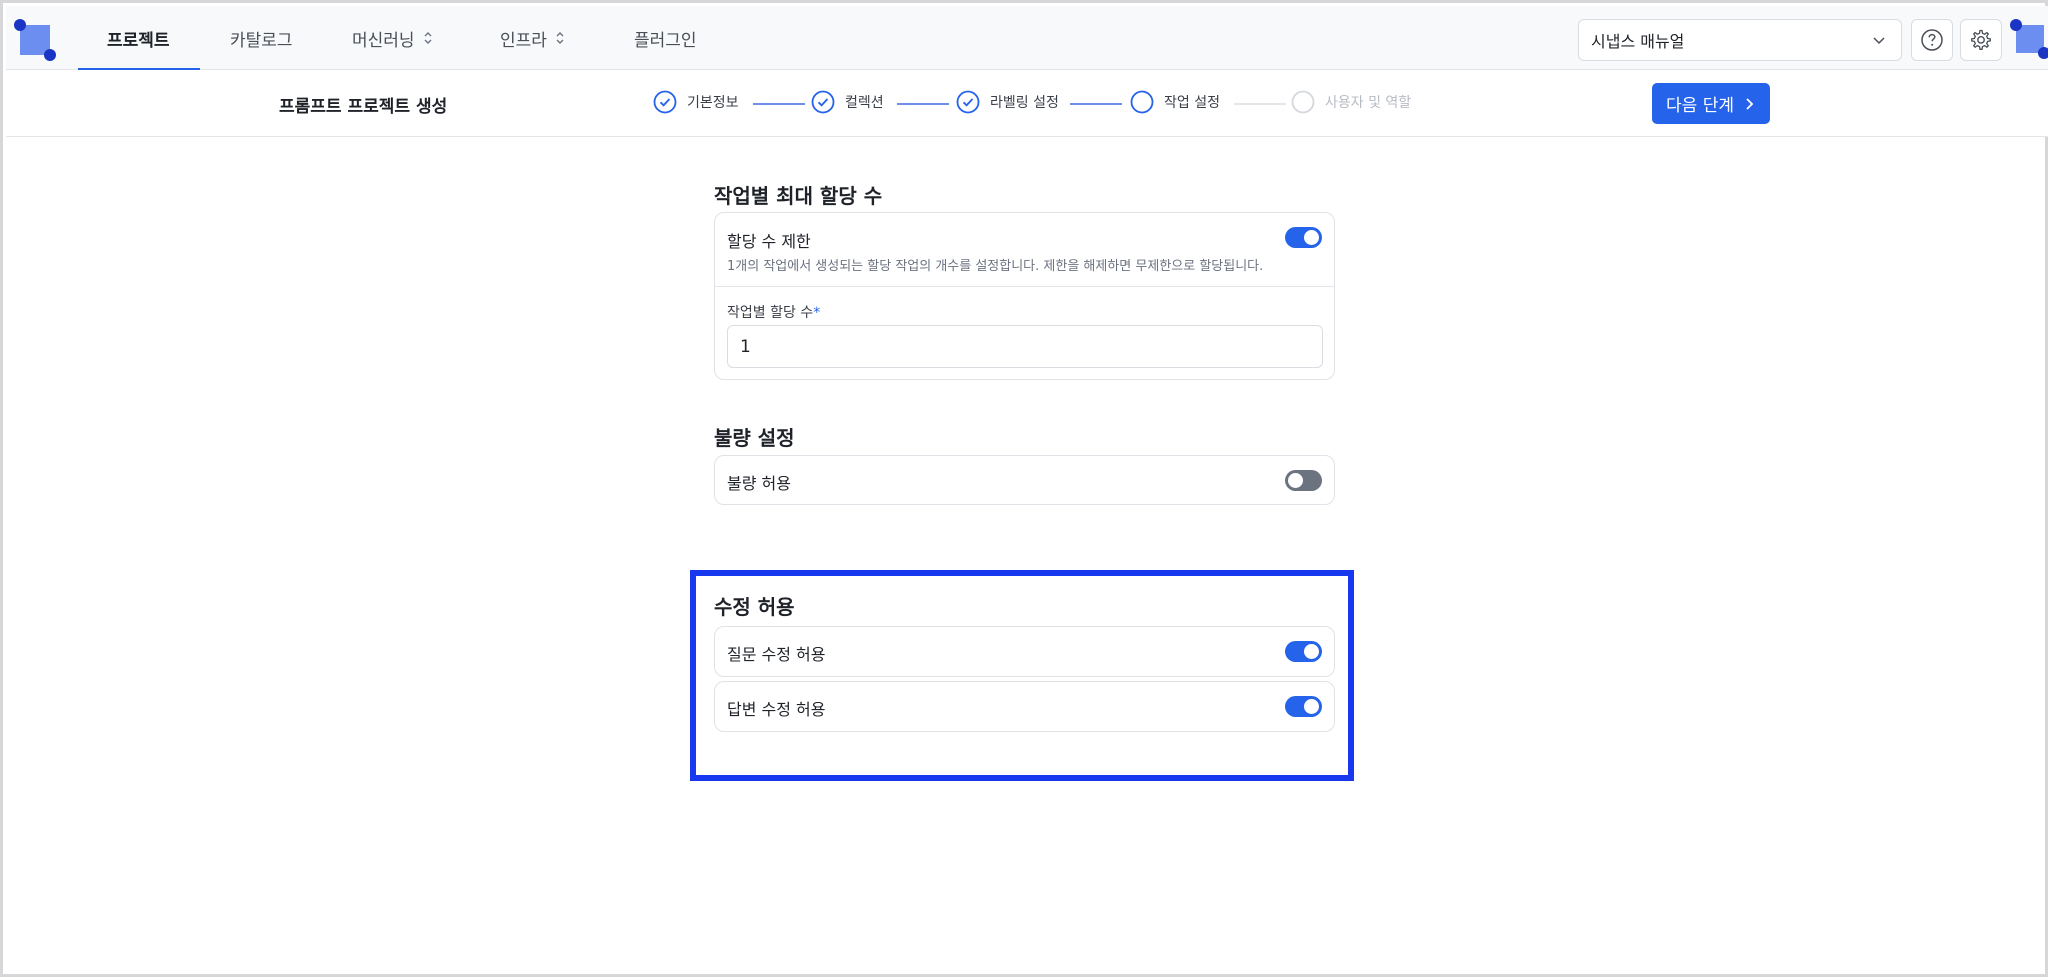 This screenshot has width=2048, height=977. What do you see at coordinates (864, 103) in the screenshot?
I see `step-label: 컬렉션` at bounding box center [864, 103].